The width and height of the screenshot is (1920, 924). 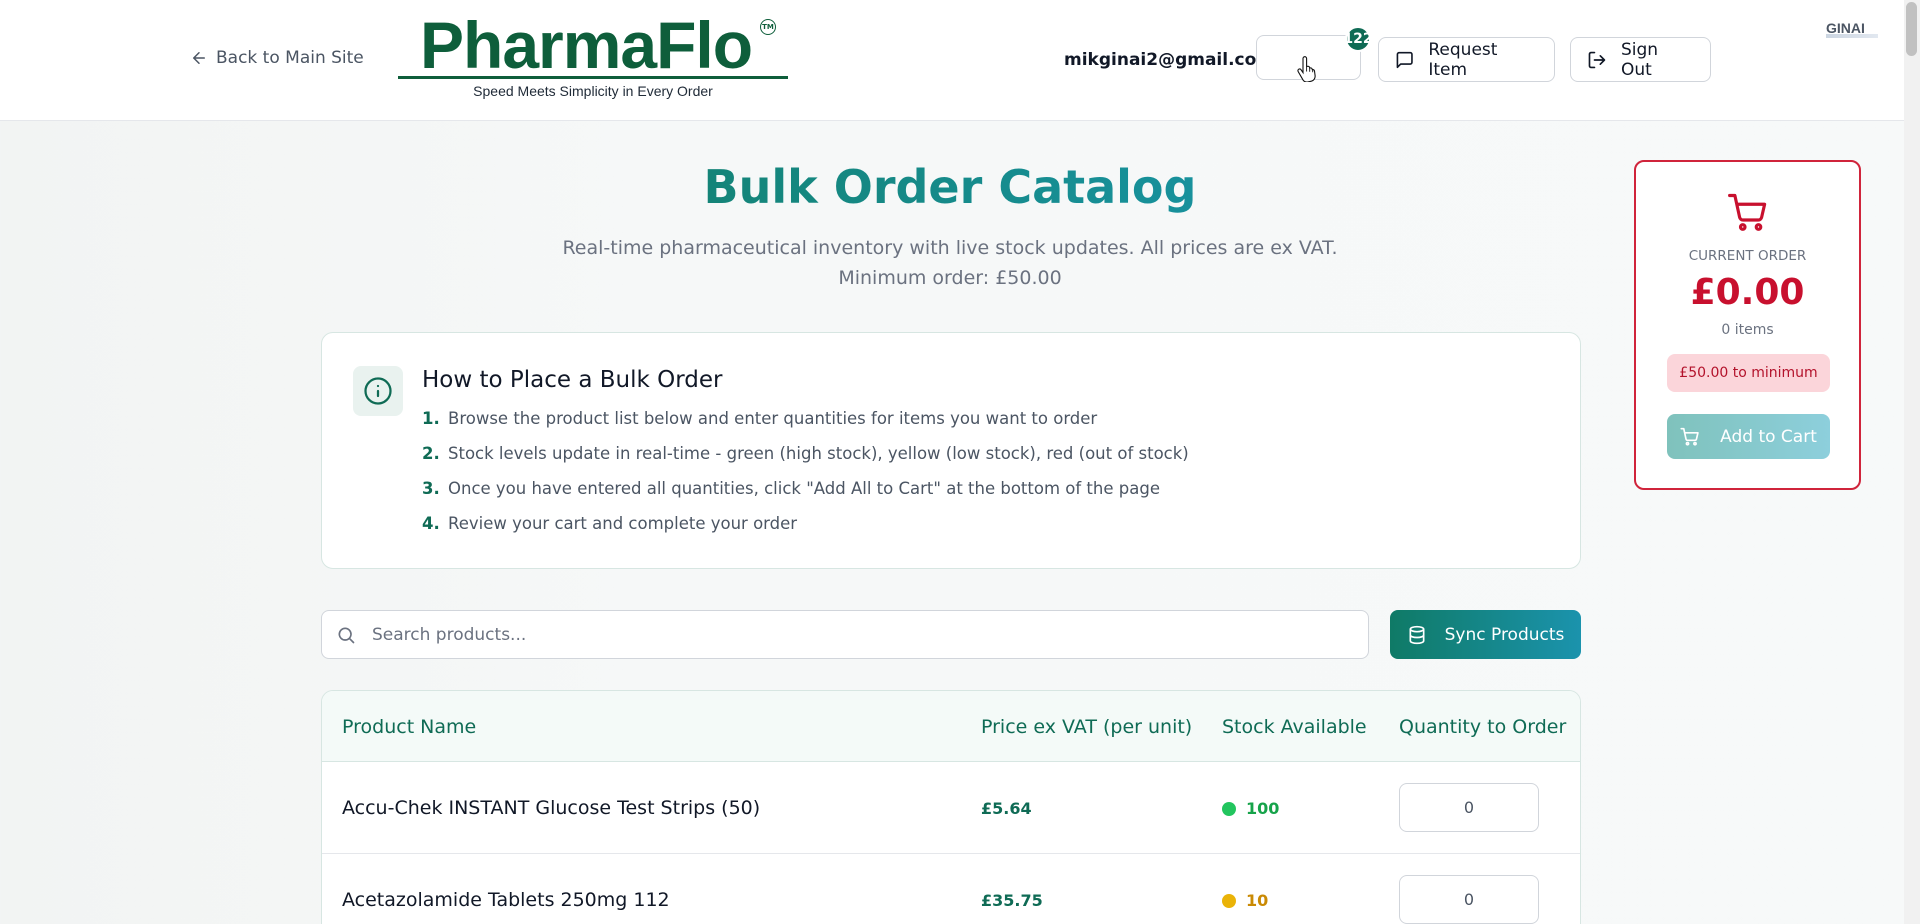 What do you see at coordinates (1748, 373) in the screenshot?
I see `minimum-order-badge: £50.00 to minimum` at bounding box center [1748, 373].